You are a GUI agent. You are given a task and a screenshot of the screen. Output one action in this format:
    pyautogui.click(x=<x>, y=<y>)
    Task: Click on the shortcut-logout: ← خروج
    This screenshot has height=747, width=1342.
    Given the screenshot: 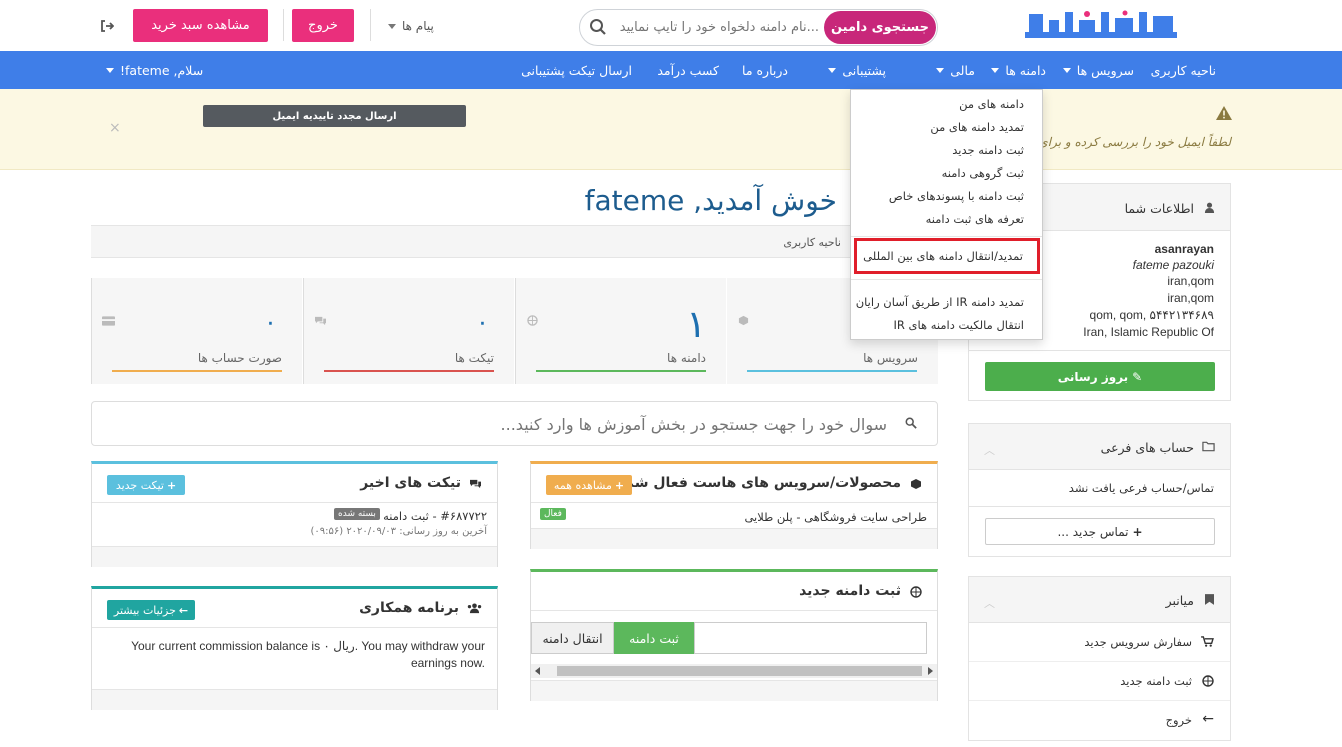 What is the action you would take?
    pyautogui.click(x=1099, y=720)
    